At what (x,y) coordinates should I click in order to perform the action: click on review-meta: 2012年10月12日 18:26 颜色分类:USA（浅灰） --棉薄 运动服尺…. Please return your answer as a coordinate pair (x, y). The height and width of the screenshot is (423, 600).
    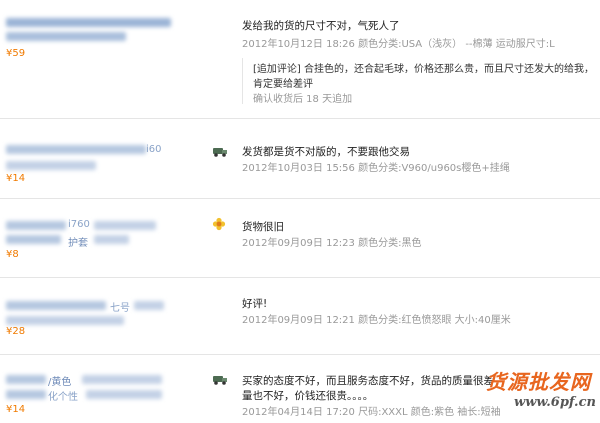
    Looking at the image, I should click on (398, 44).